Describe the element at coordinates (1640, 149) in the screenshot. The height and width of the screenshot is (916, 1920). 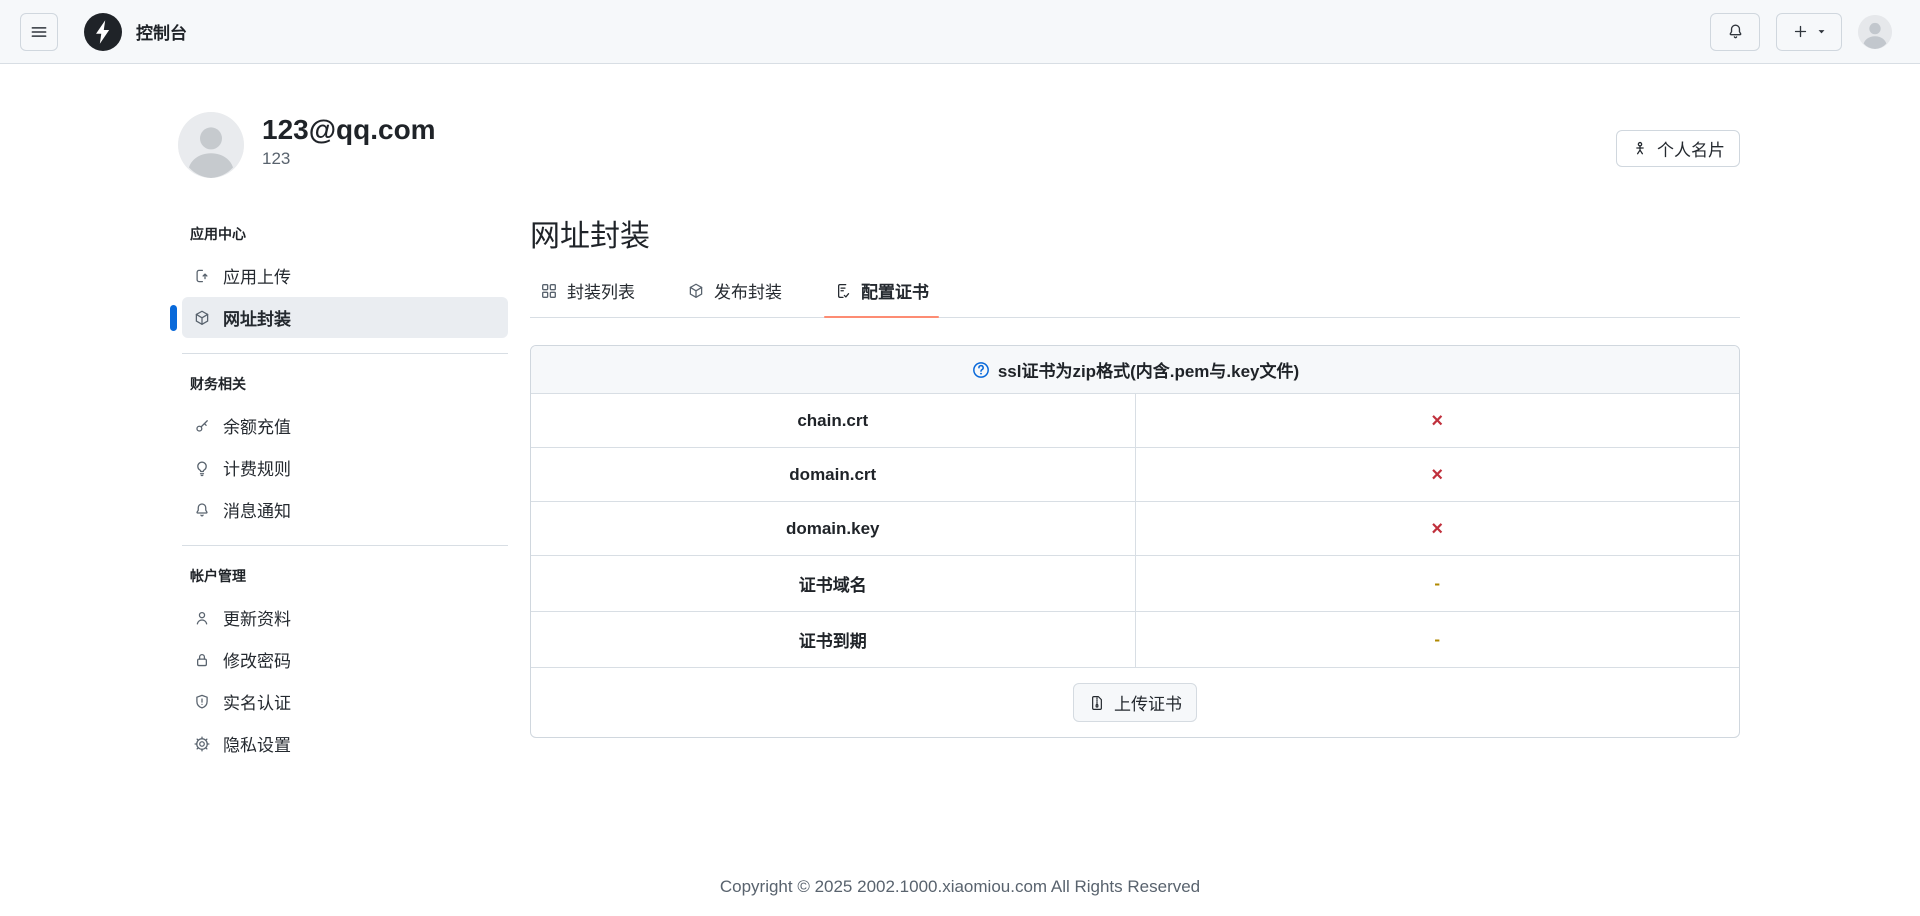
I see `person-figure-icon` at that location.